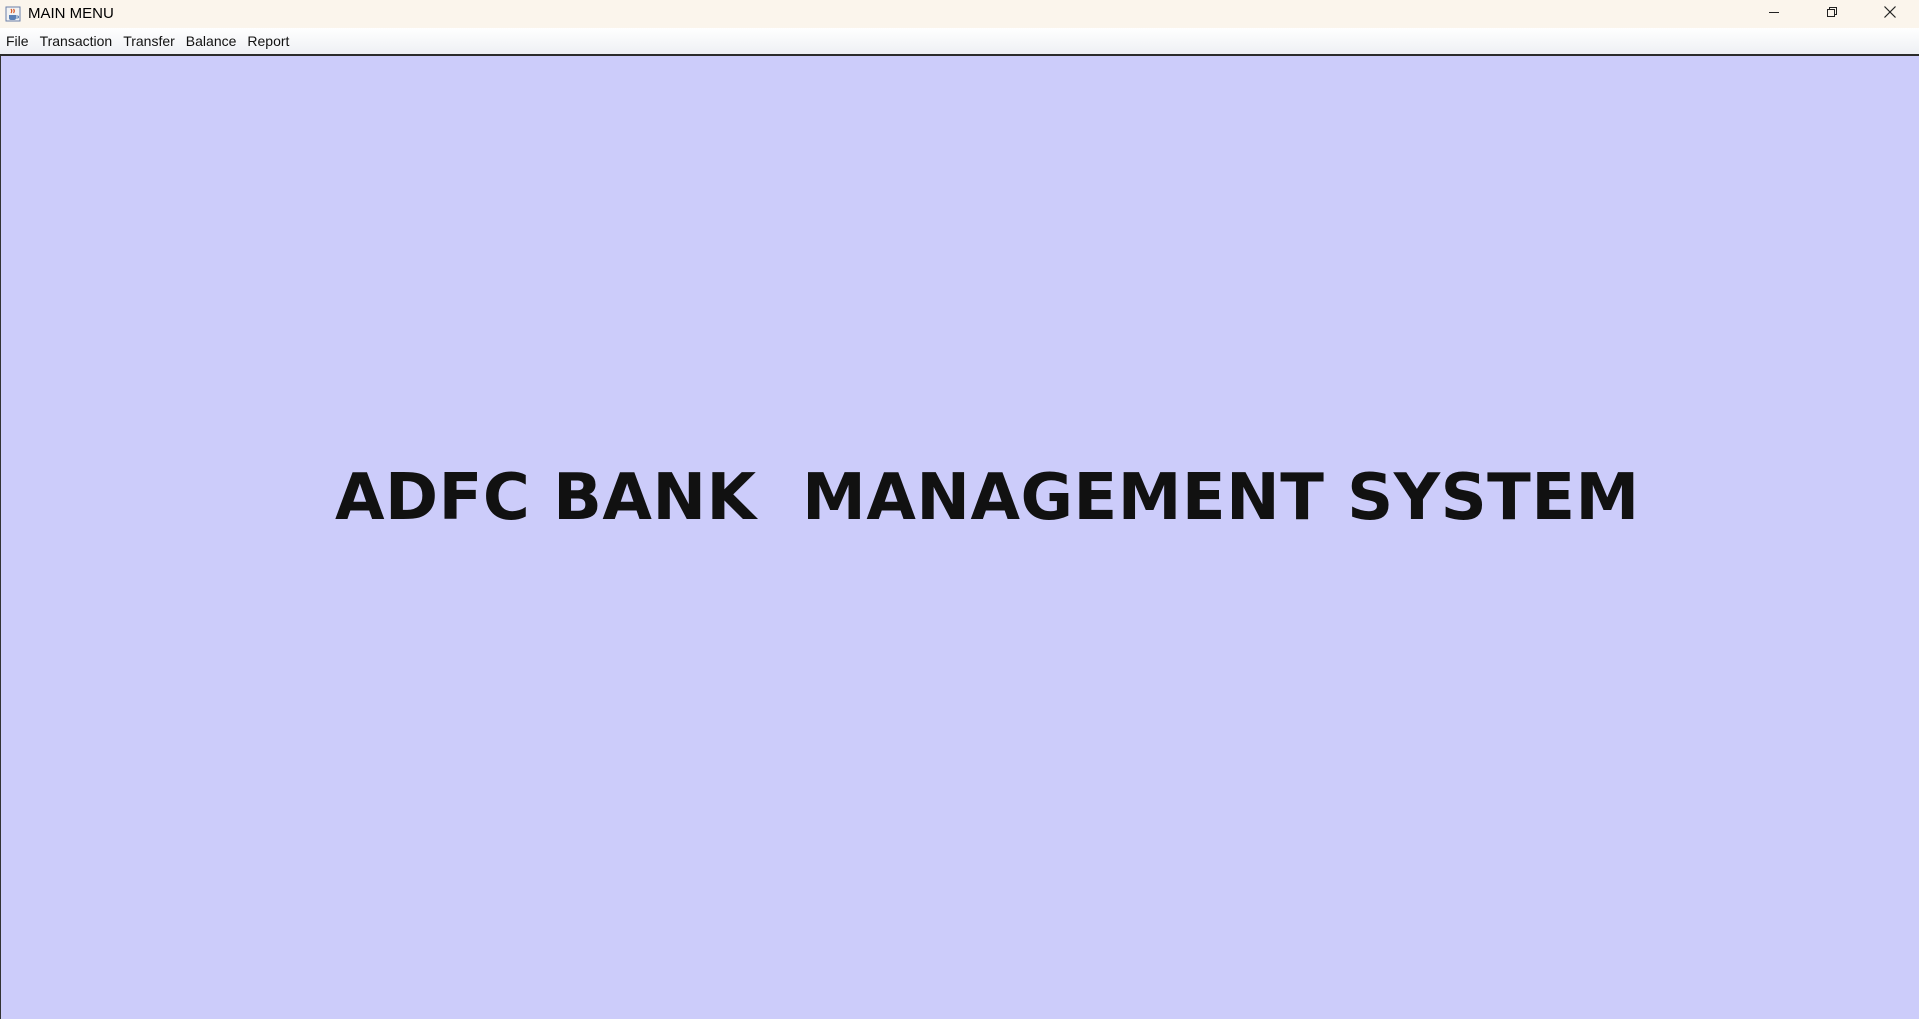  I want to click on java-cup-icon, so click(13, 14).